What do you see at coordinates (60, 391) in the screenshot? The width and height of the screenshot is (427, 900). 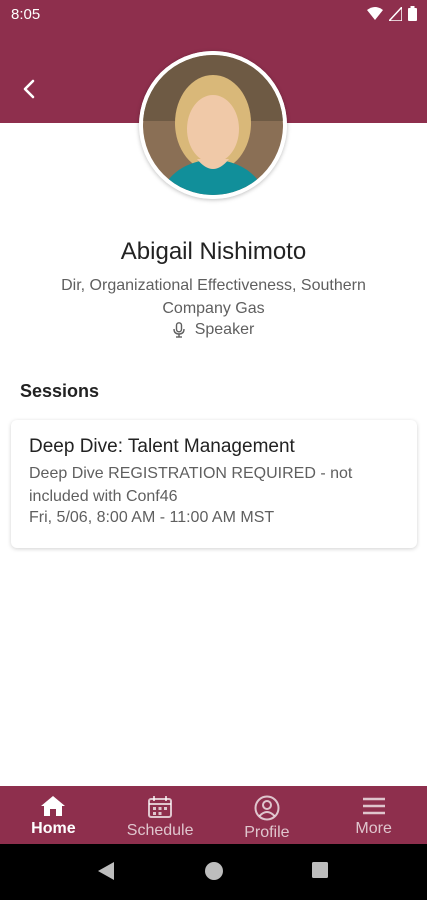 I see `sessions-heading: Sessions` at bounding box center [60, 391].